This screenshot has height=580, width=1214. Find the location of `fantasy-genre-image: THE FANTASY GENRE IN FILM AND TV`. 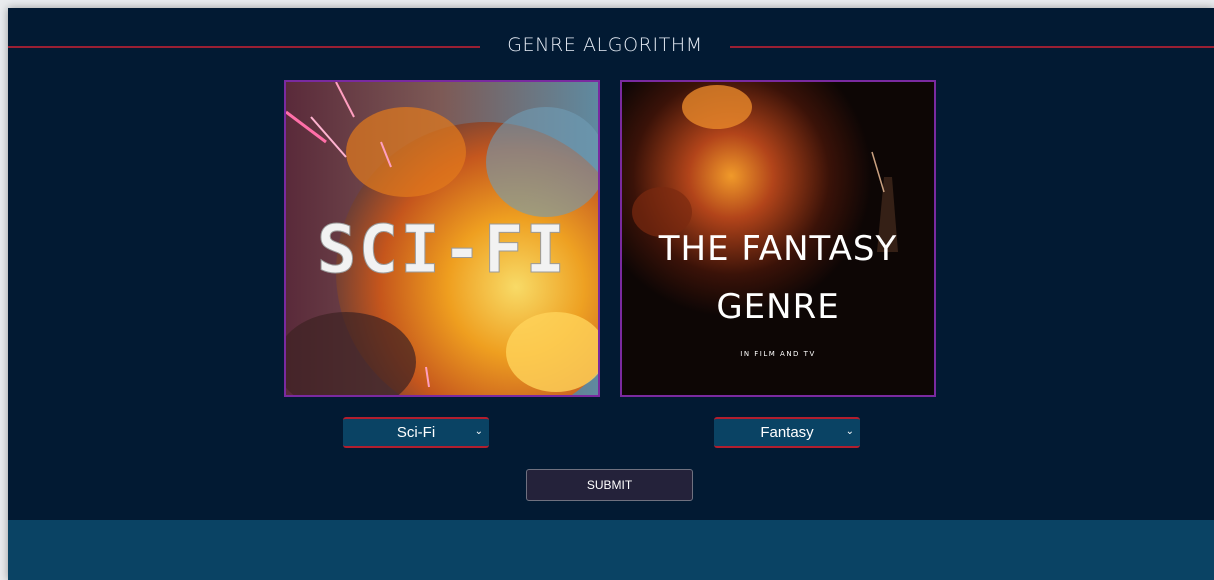

fantasy-genre-image: THE FANTASY GENRE IN FILM AND TV is located at coordinates (778, 238).